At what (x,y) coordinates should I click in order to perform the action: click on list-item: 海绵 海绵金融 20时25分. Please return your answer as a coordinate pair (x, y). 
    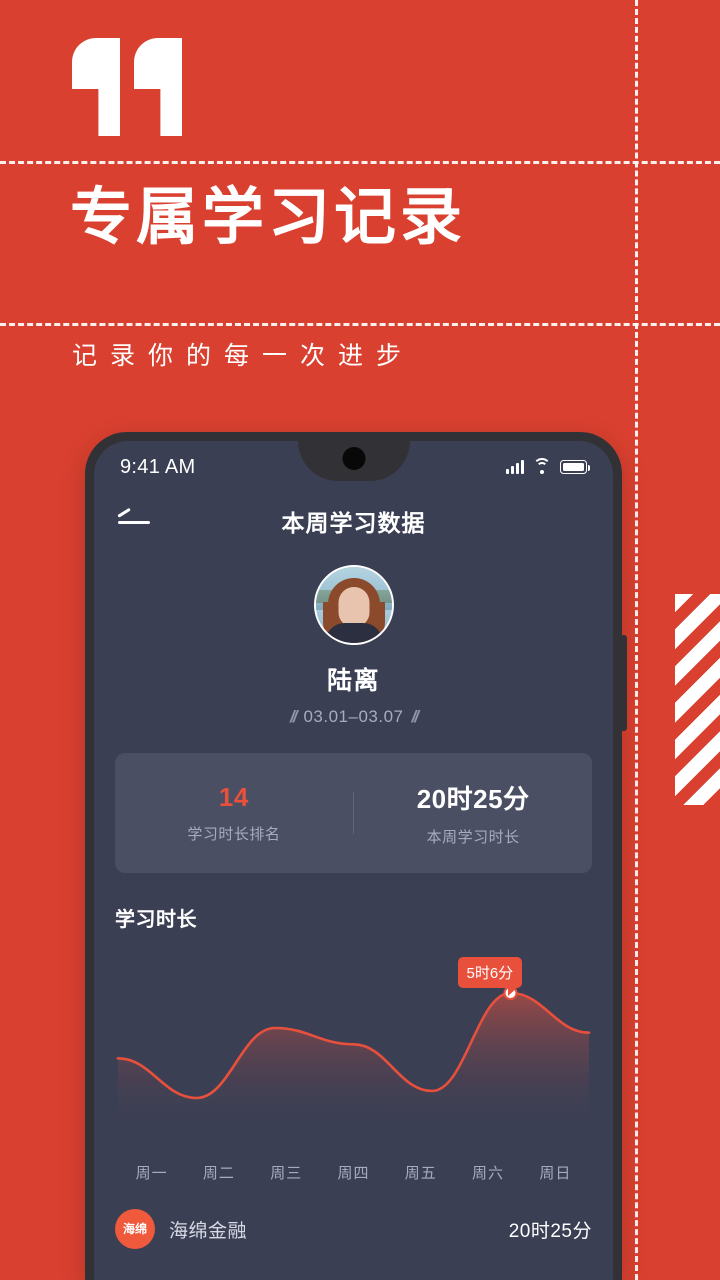
    Looking at the image, I should click on (353, 1229).